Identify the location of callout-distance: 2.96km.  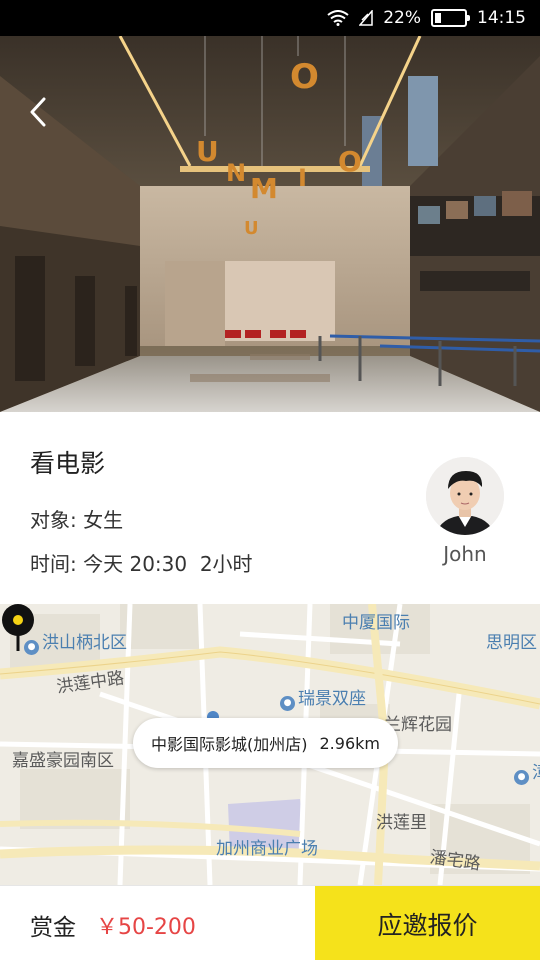
(349, 743).